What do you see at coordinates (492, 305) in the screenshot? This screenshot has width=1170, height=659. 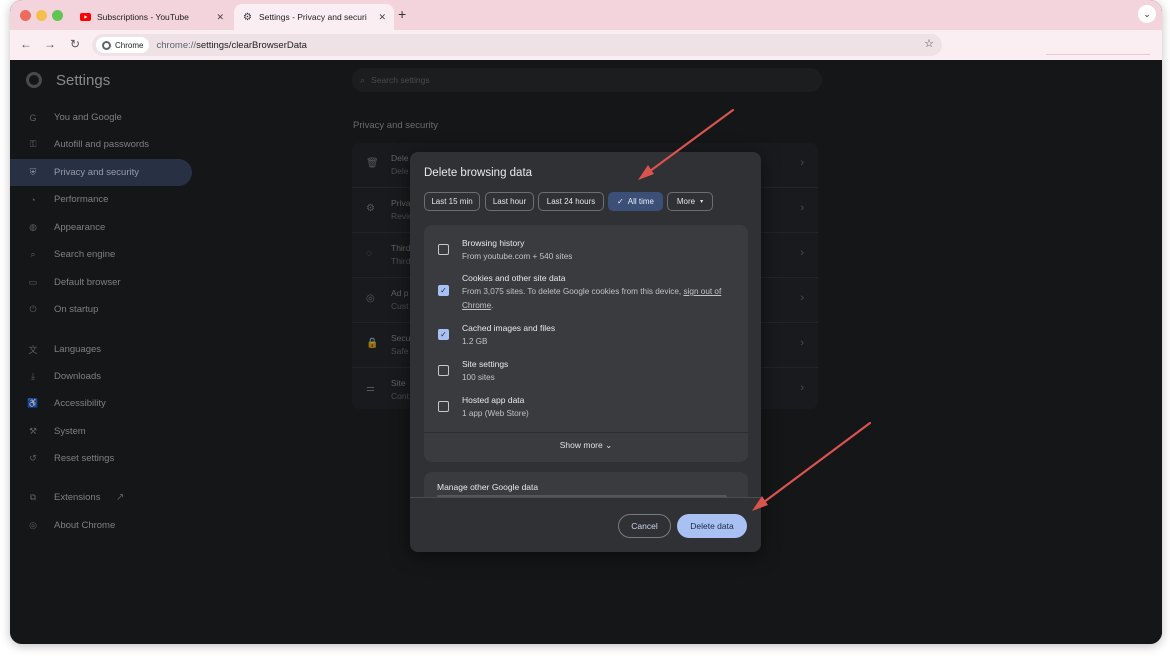 I see `cookies-description-end: .` at bounding box center [492, 305].